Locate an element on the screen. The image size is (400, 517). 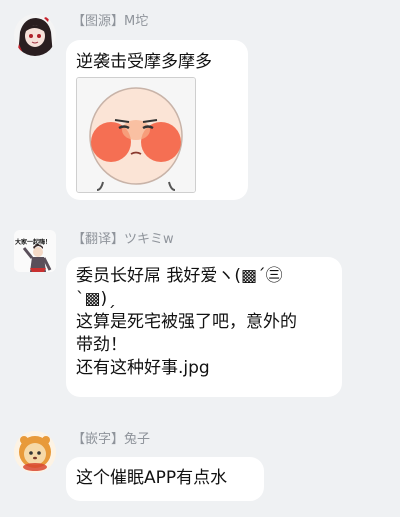
message-text: `▩)ˏ is located at coordinates (96, 299).